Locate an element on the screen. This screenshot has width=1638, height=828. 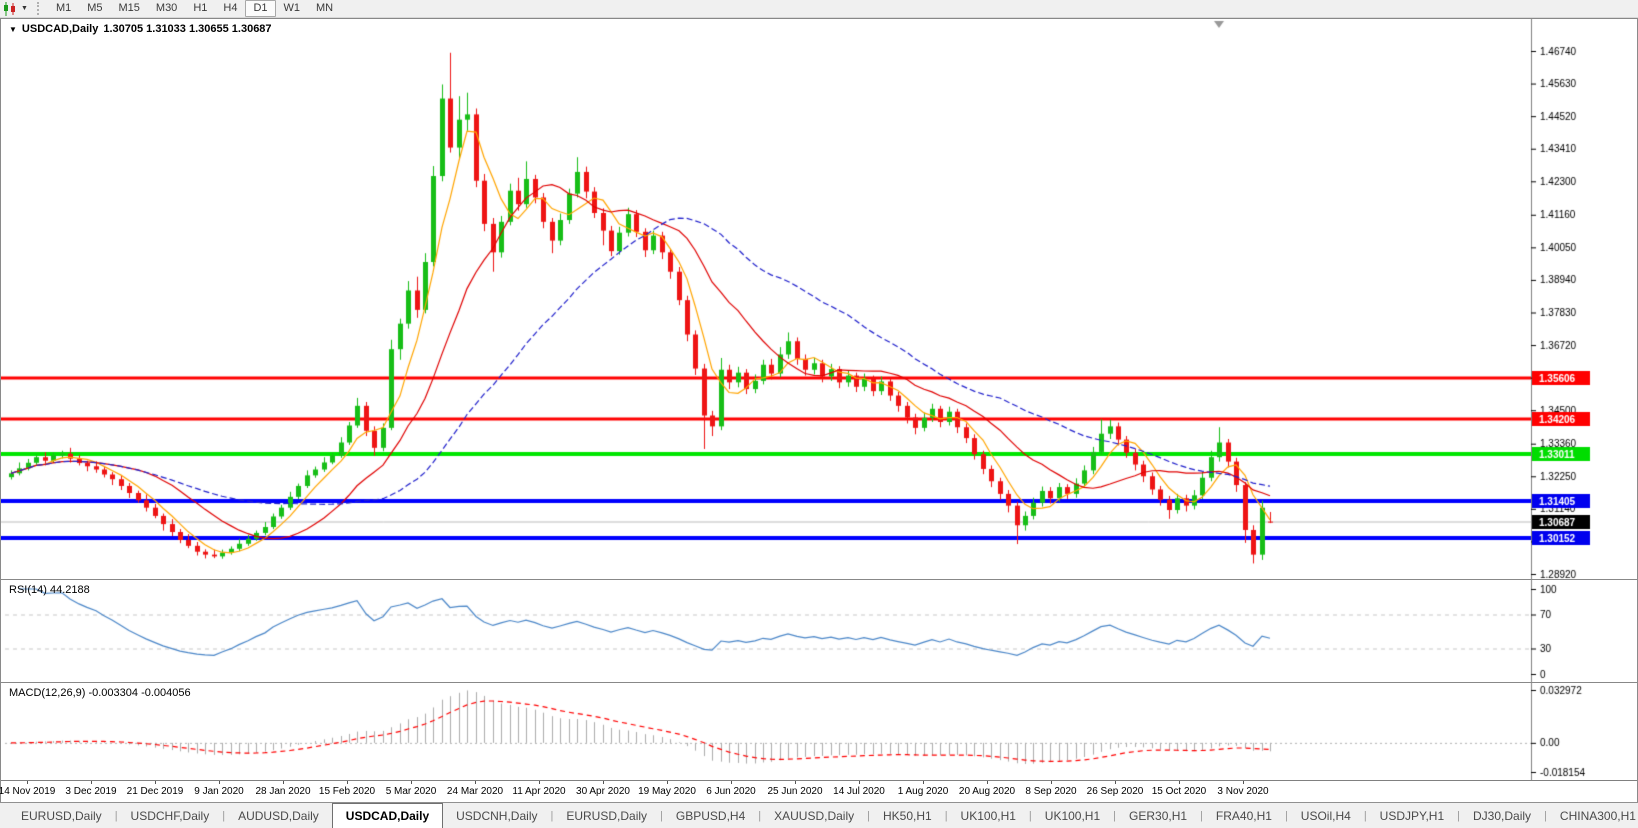
chart-tab-dj30-daily: DJ30,Daily is located at coordinates (1502, 815).